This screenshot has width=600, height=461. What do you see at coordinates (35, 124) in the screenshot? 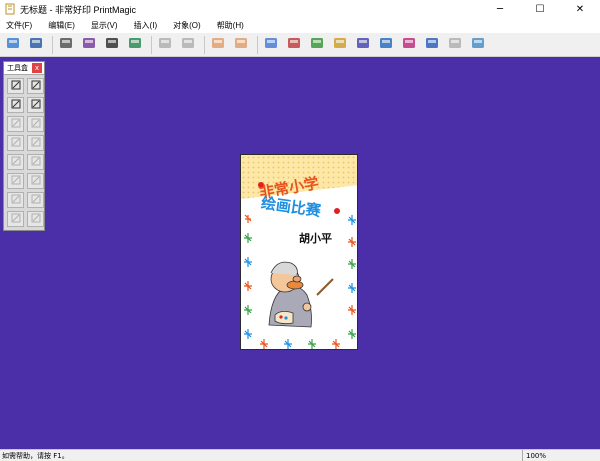
I see `align-right-button` at bounding box center [35, 124].